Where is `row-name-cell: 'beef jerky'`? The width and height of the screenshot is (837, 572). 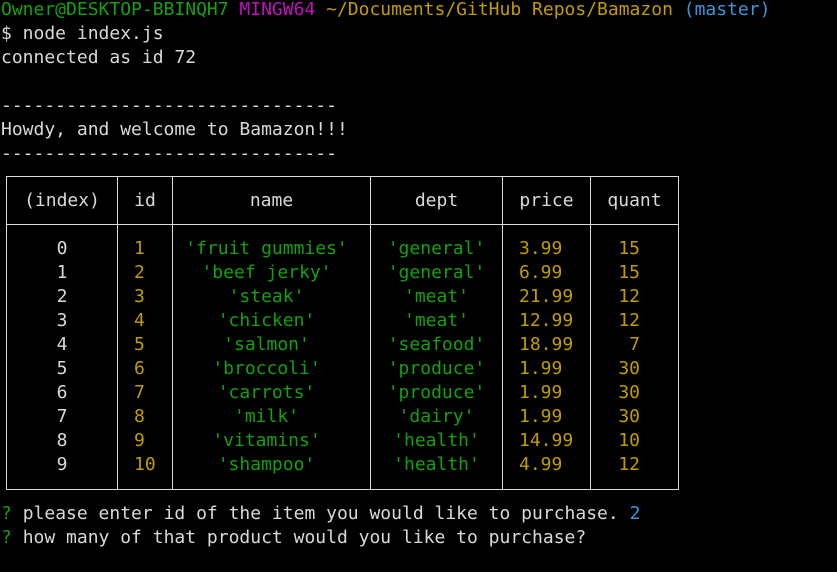 row-name-cell: 'beef jerky' is located at coordinates (266, 272).